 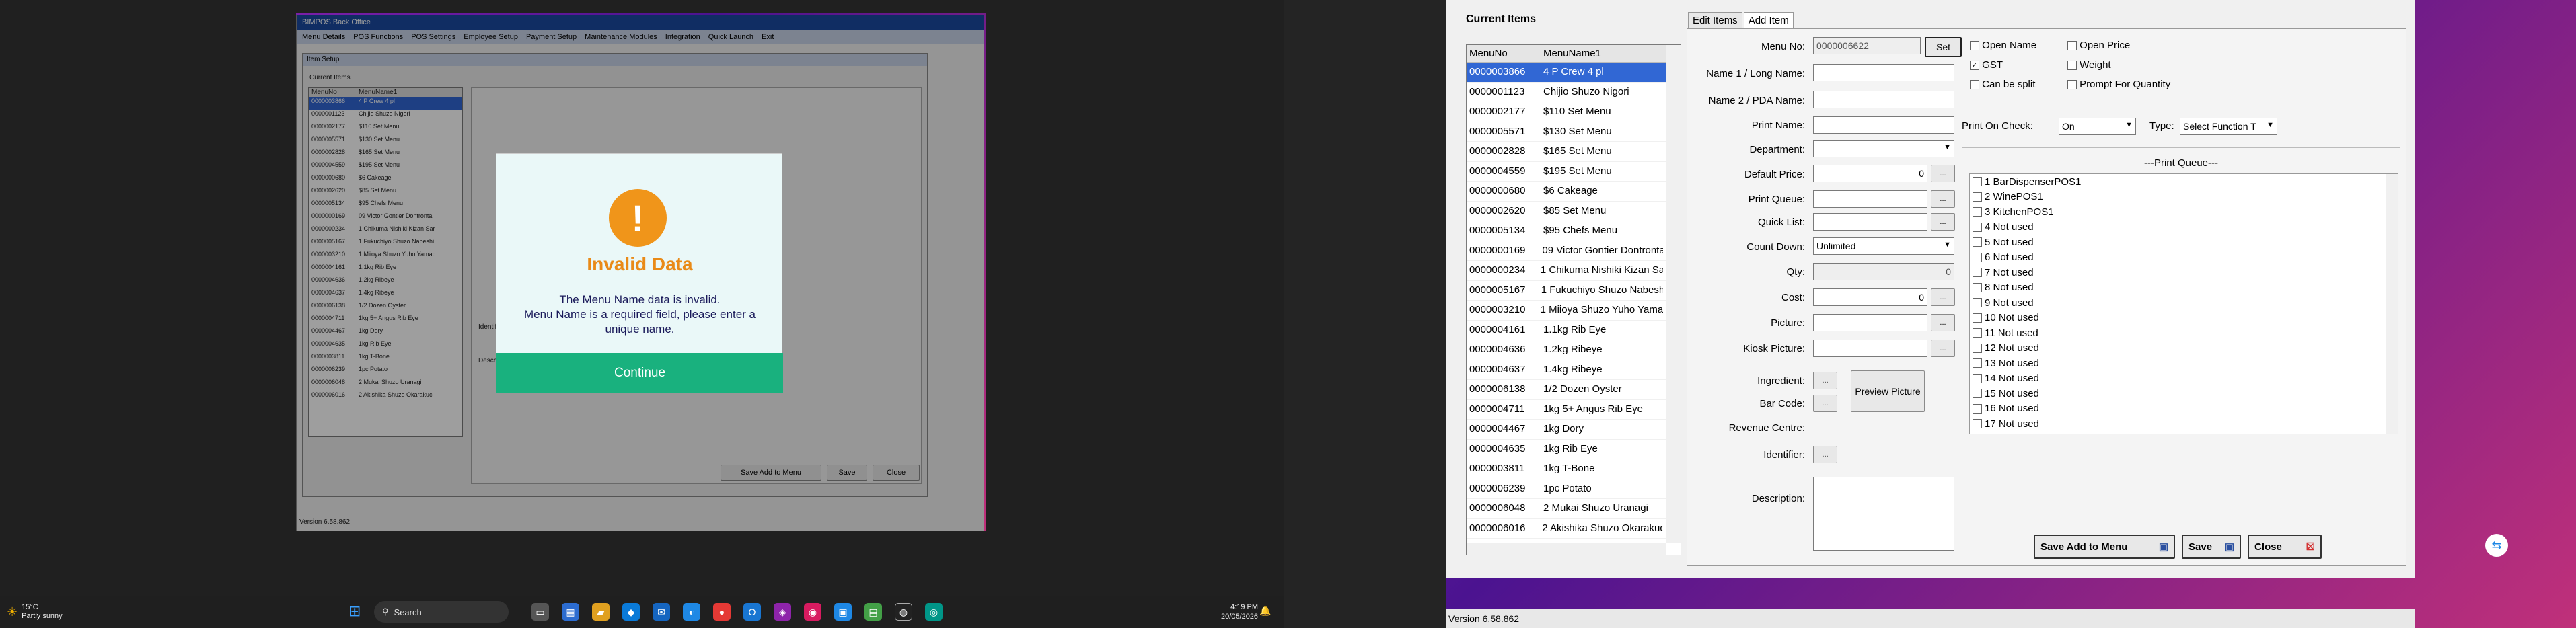 I want to click on print-queue-scrollbar, so click(x=2392, y=304).